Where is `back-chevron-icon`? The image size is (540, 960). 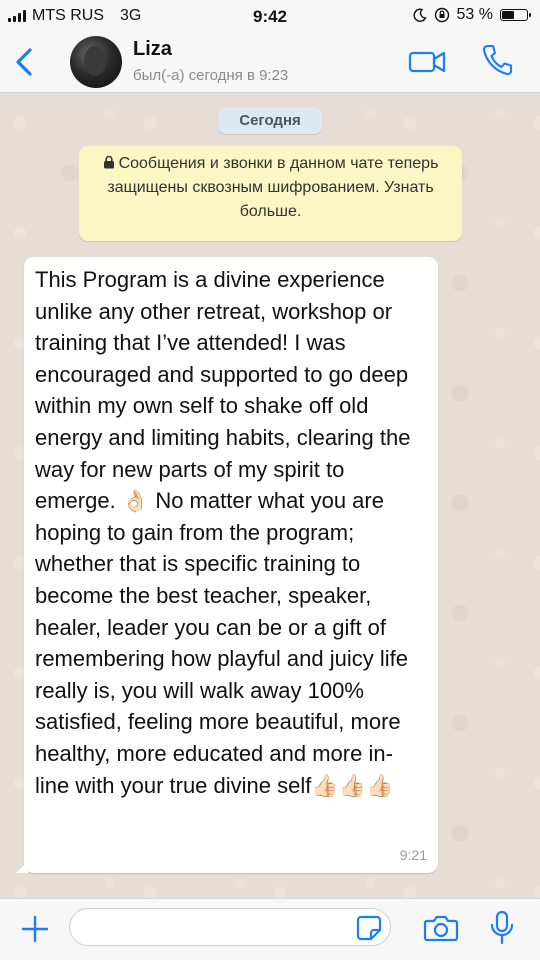
back-chevron-icon is located at coordinates (24, 62).